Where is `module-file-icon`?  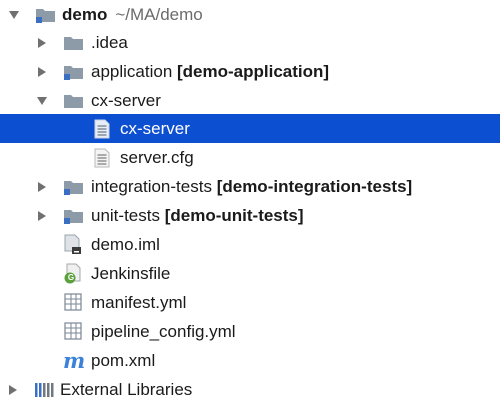
module-file-icon is located at coordinates (74, 244).